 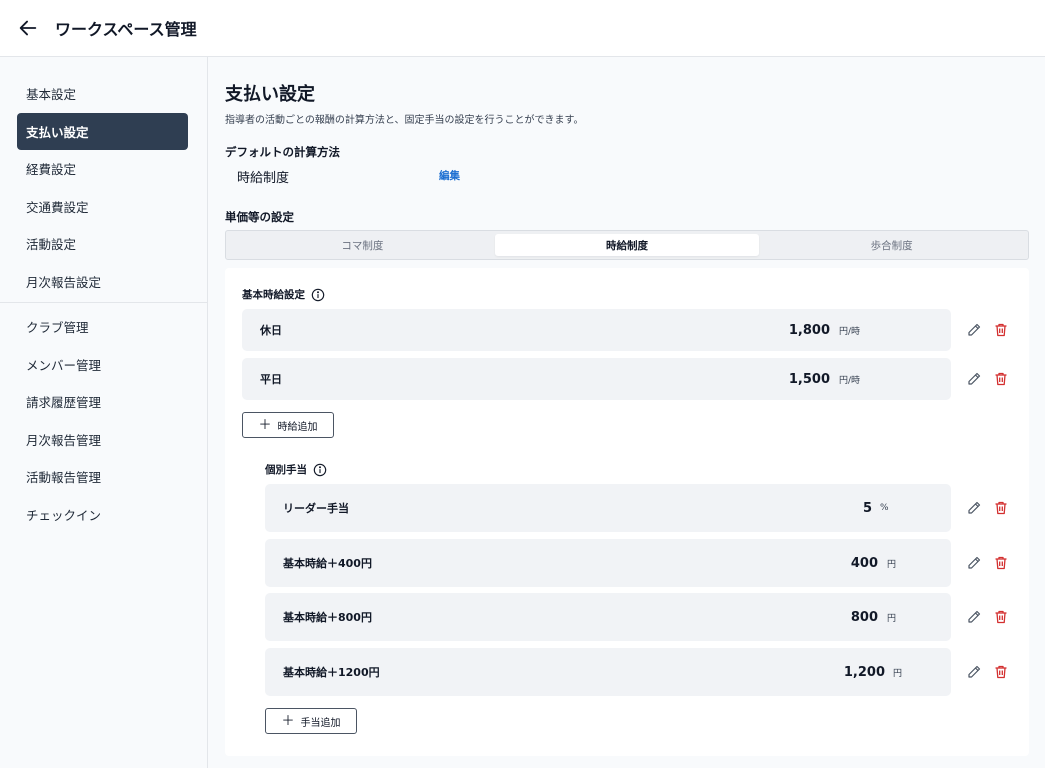 What do you see at coordinates (102, 131) in the screenshot?
I see `sidebar-item-payment-settings: 支払い設定` at bounding box center [102, 131].